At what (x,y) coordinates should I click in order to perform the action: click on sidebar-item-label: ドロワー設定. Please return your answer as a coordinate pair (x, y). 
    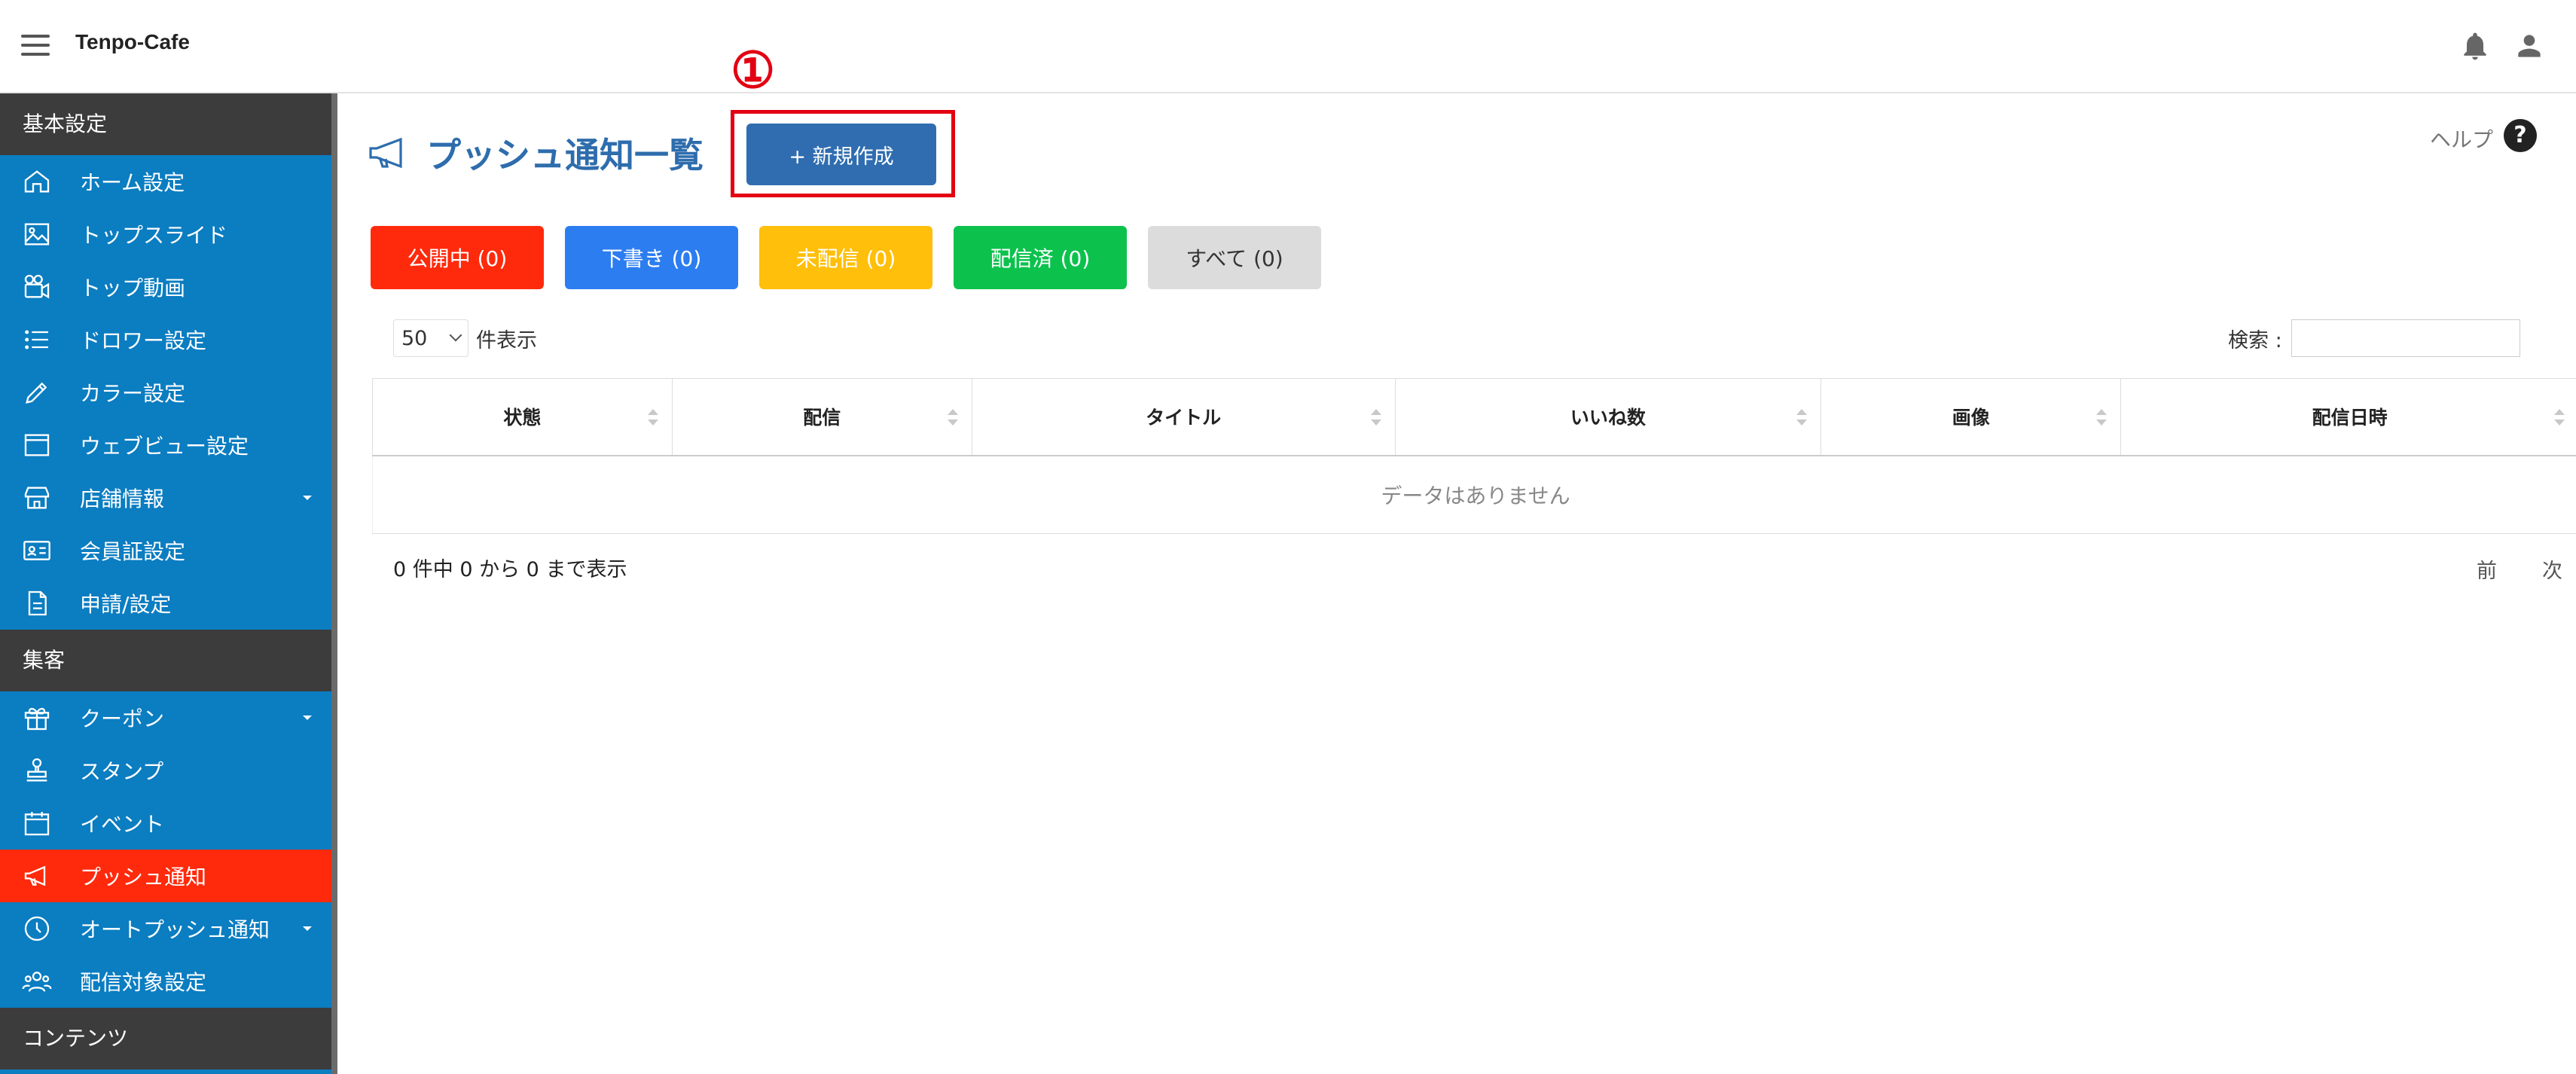
    Looking at the image, I should click on (143, 341).